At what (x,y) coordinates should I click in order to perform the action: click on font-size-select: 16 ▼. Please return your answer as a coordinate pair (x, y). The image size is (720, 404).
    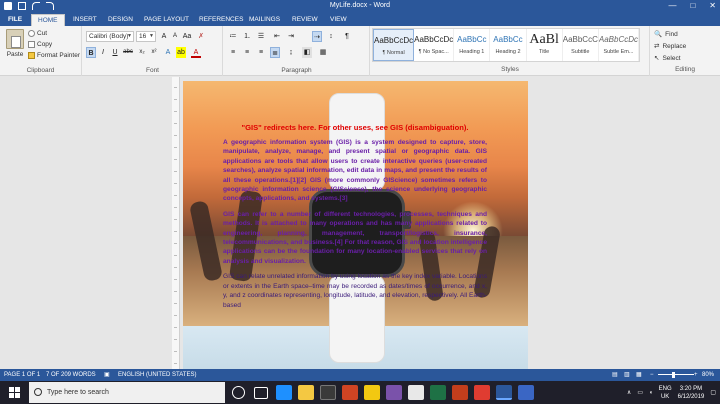
    Looking at the image, I should click on (146, 36).